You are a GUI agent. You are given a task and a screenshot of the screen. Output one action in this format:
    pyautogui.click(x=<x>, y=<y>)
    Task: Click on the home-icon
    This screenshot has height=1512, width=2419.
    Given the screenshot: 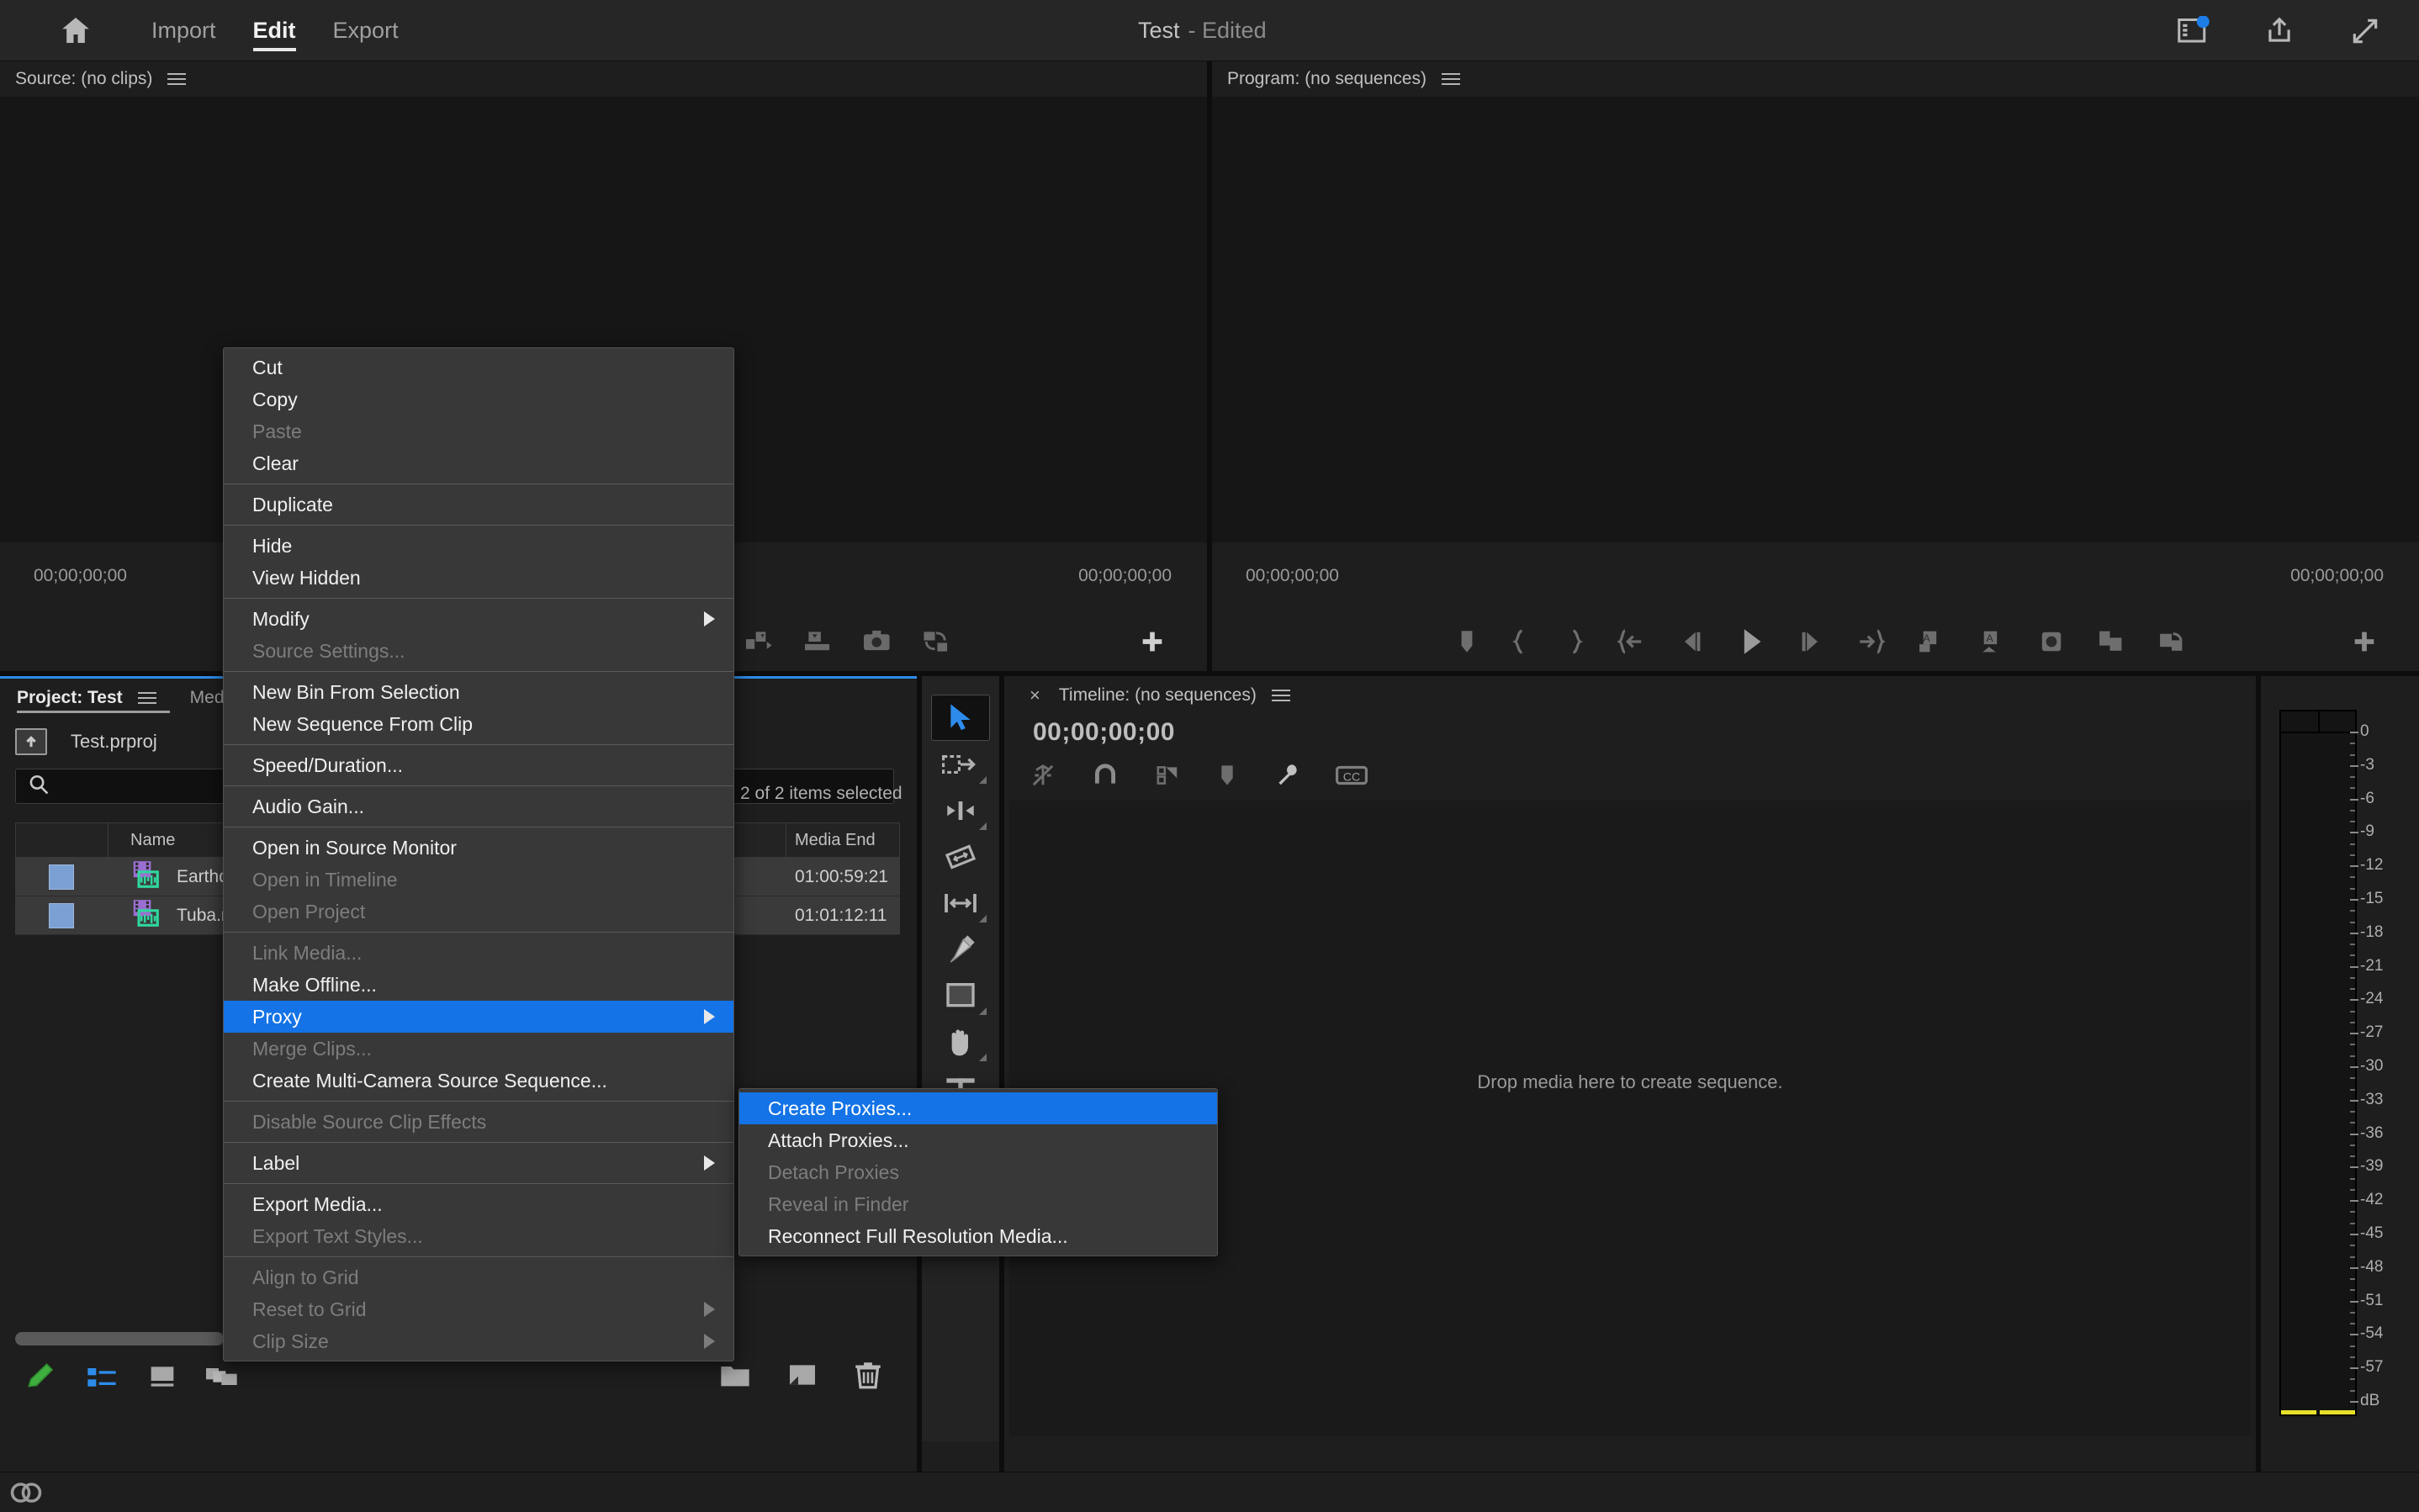 What is the action you would take?
    pyautogui.click(x=75, y=30)
    